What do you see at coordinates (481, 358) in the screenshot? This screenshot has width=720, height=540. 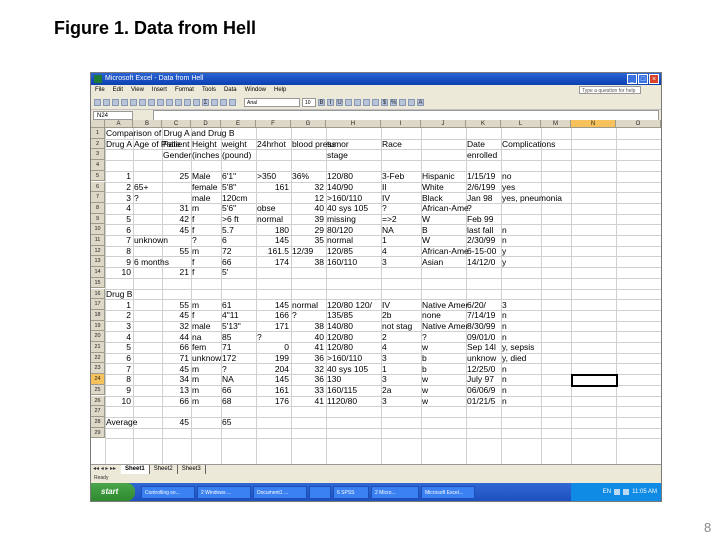 I see `cell: unknow` at bounding box center [481, 358].